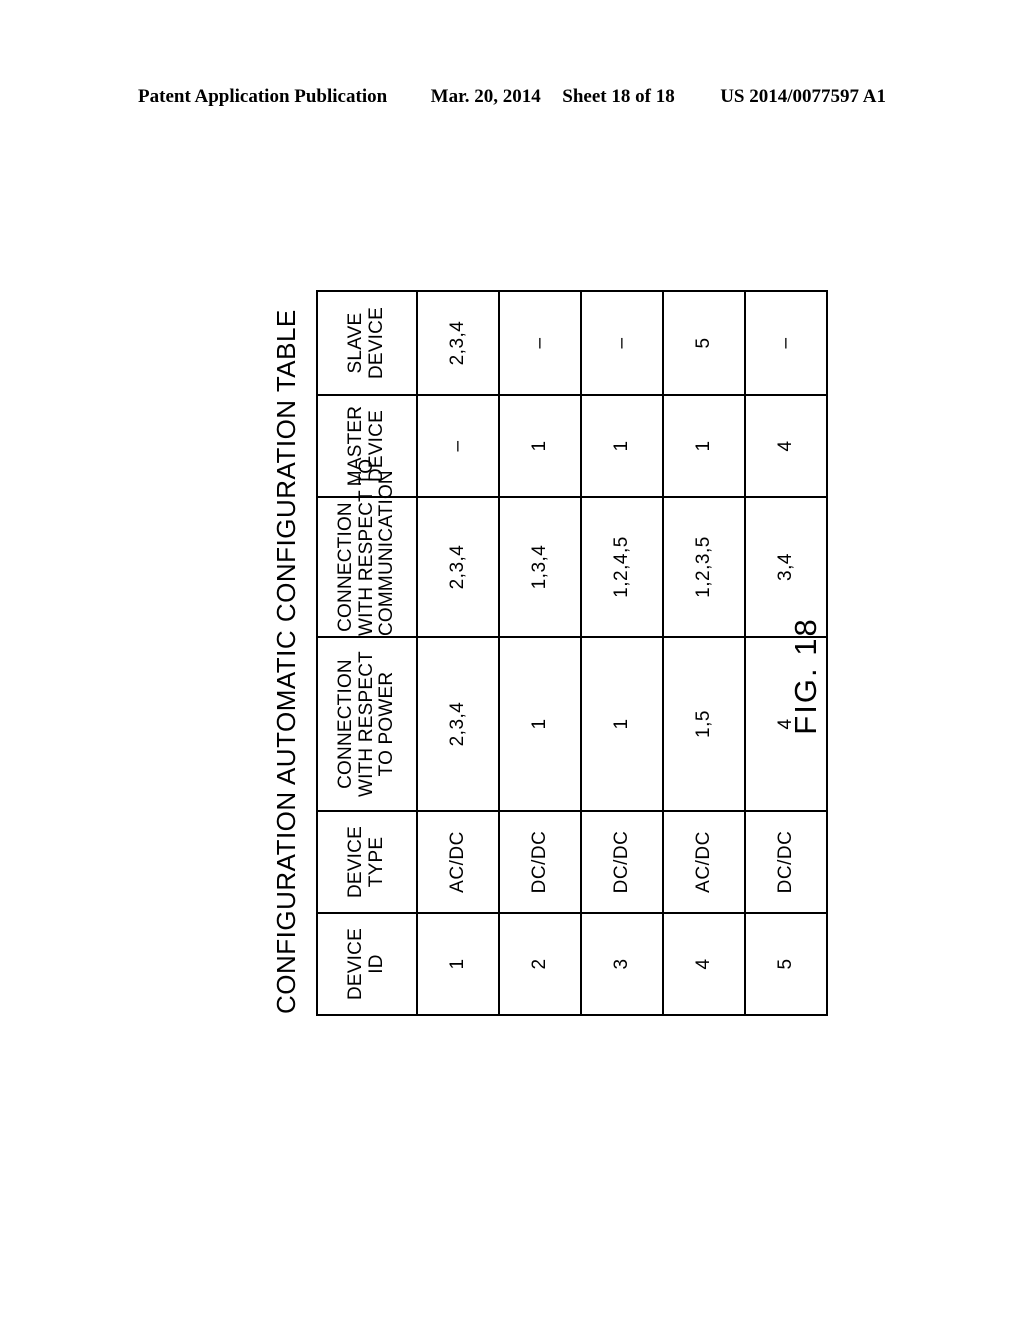  I want to click on cell-slave-device: 2,3,4, so click(458, 343).